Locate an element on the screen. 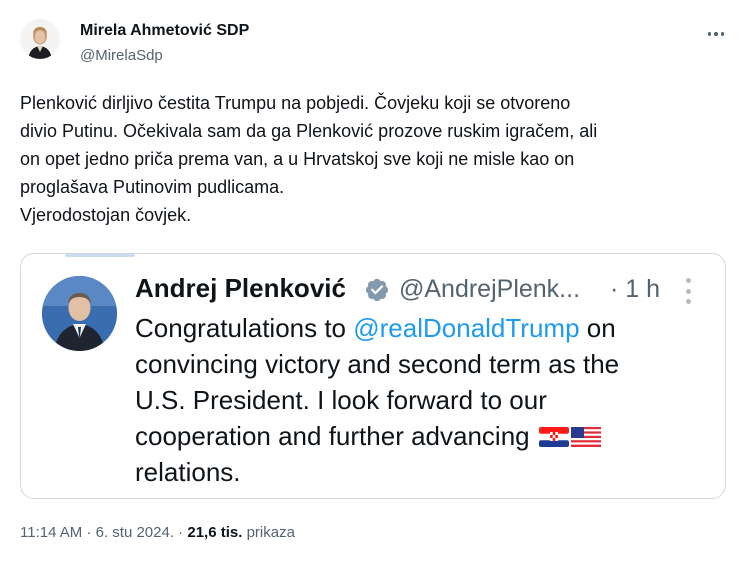  view-label: prikaza is located at coordinates (268, 532).